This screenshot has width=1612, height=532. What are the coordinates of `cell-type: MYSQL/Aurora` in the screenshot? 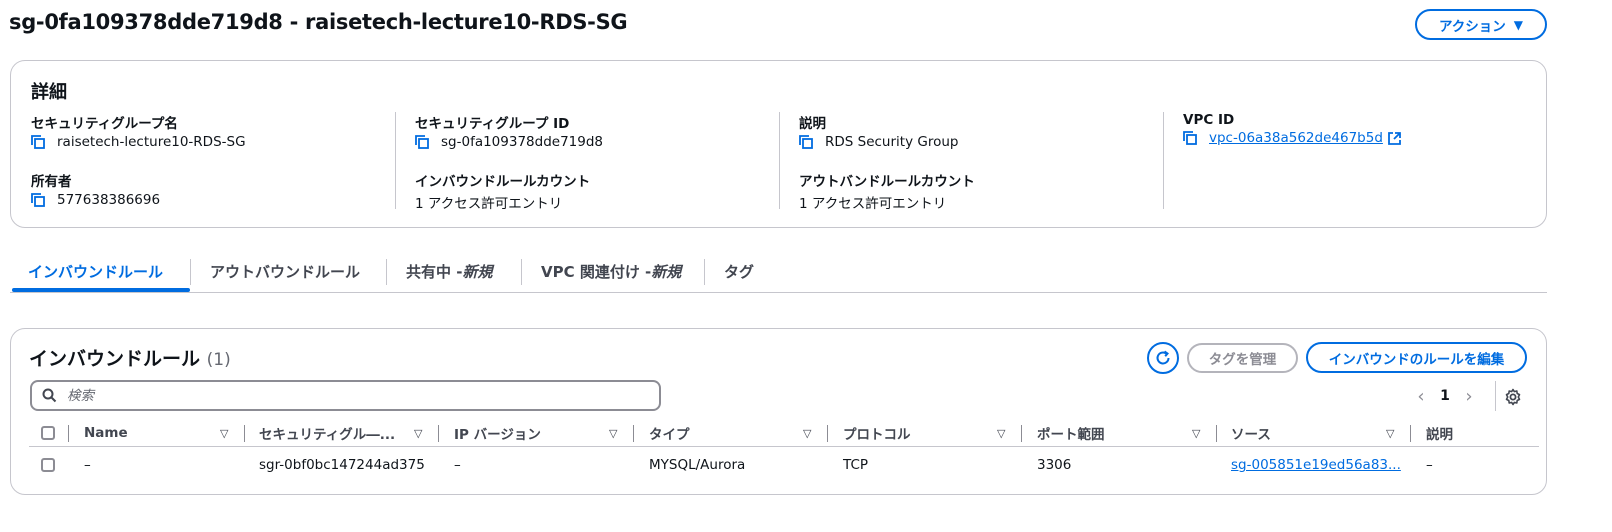 It's located at (697, 465).